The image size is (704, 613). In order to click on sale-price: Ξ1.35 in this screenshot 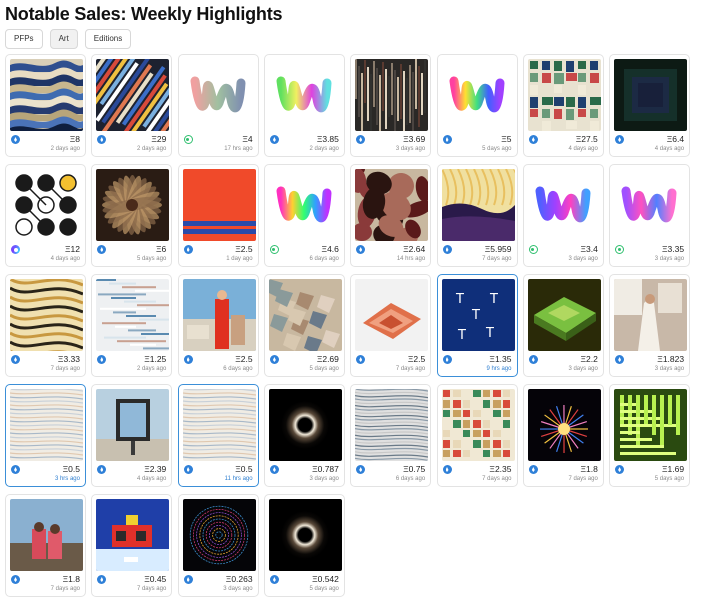, I will do `click(500, 359)`.